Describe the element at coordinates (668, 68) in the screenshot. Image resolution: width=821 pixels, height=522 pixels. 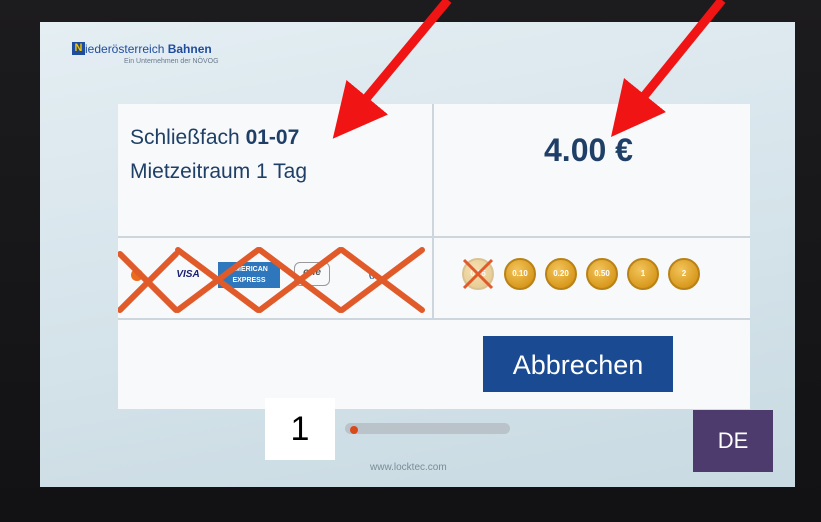
I see `arrow-to-price` at that location.